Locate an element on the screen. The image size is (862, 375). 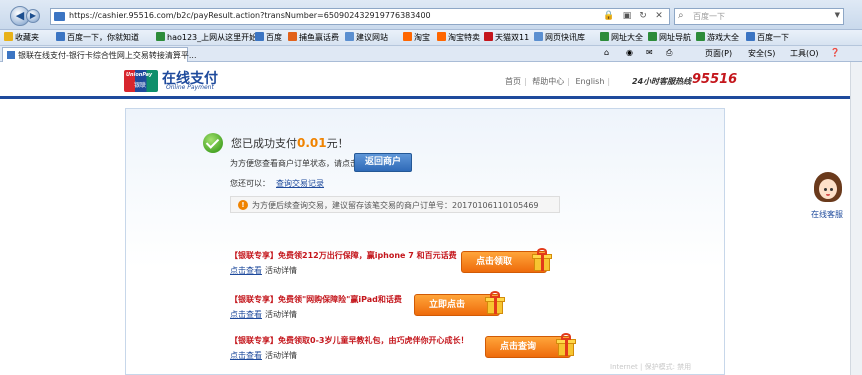
print-icon: ⎙ is located at coordinates (669, 53).